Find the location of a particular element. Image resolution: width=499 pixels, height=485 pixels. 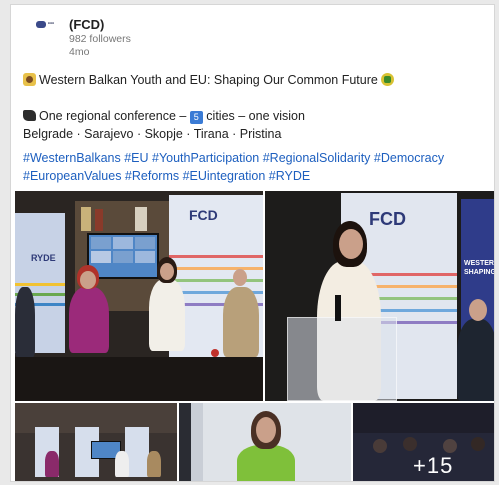

map-emoji-icon is located at coordinates (29, 115).